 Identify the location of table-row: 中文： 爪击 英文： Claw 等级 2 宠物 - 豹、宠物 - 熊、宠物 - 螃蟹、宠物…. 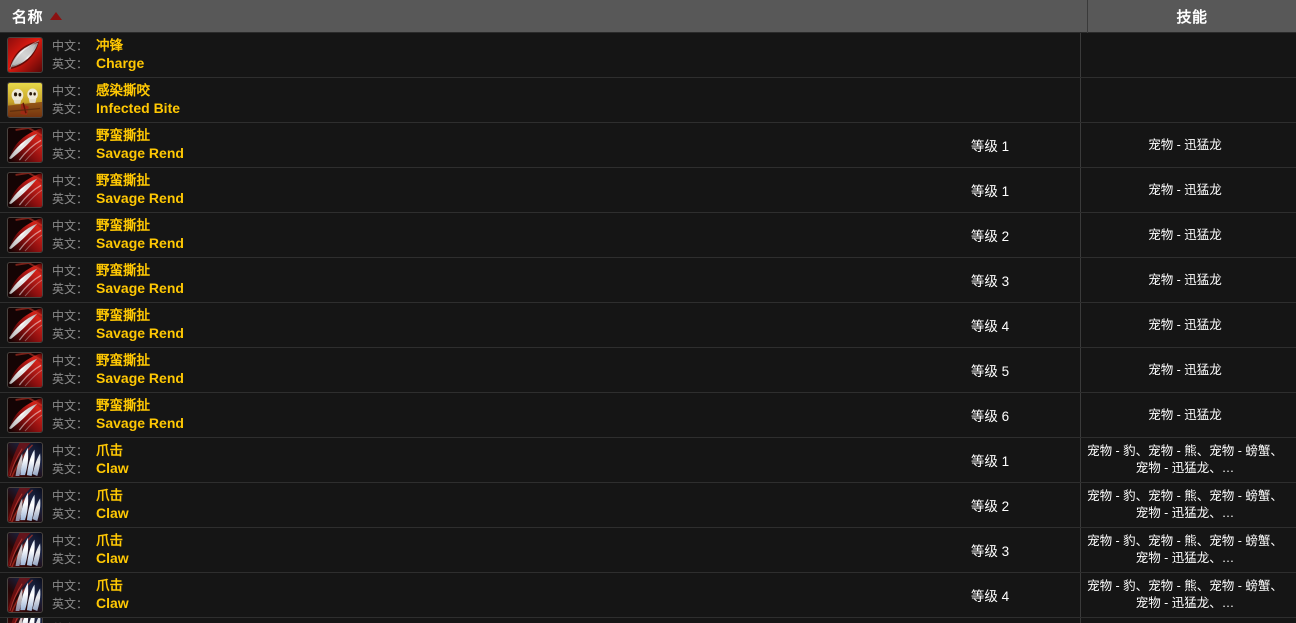
(648, 505).